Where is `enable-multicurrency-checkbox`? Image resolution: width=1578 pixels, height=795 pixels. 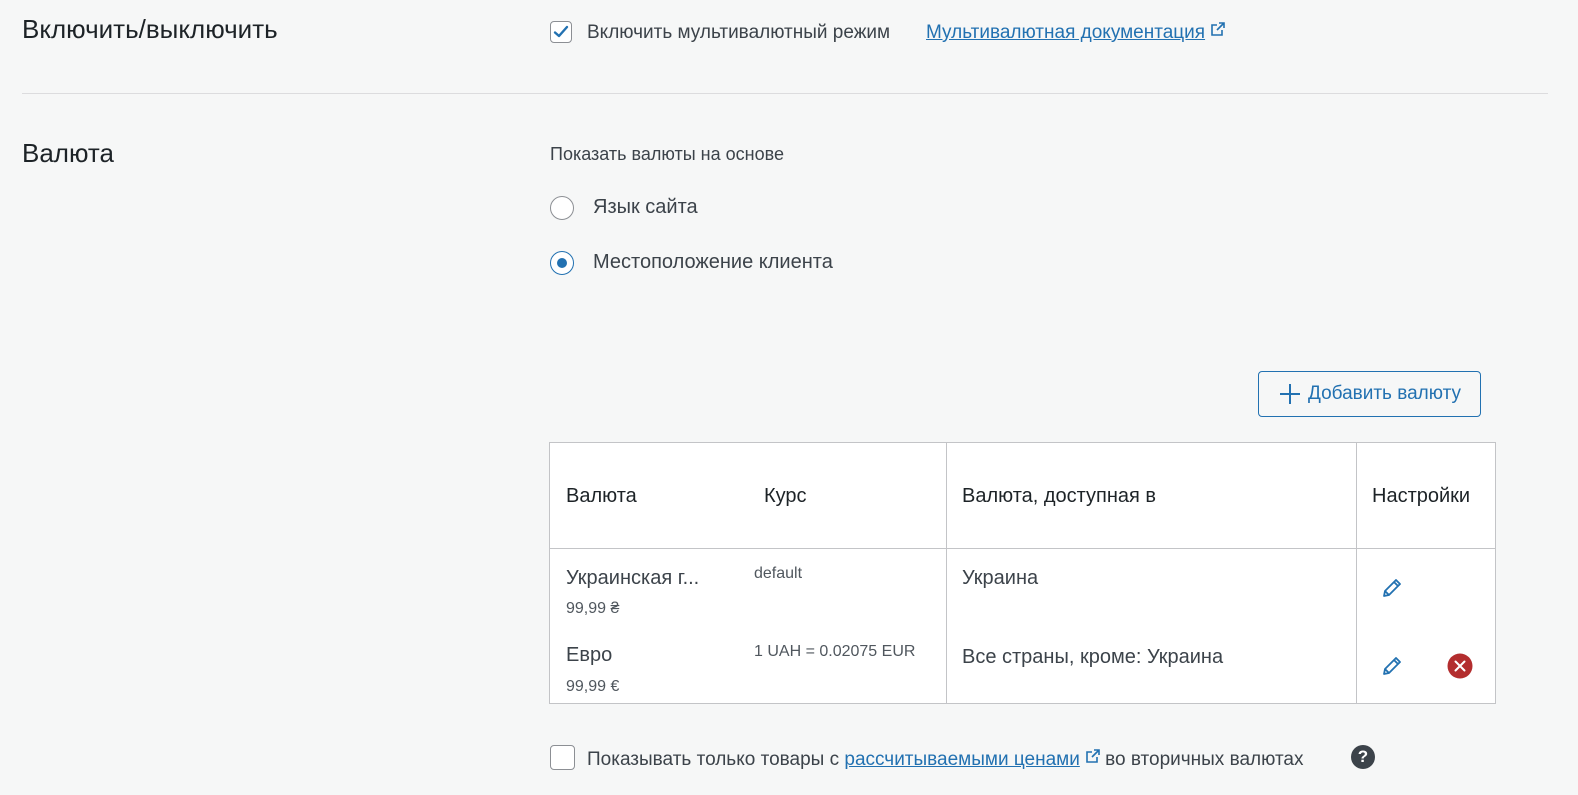 enable-multicurrency-checkbox is located at coordinates (561, 32).